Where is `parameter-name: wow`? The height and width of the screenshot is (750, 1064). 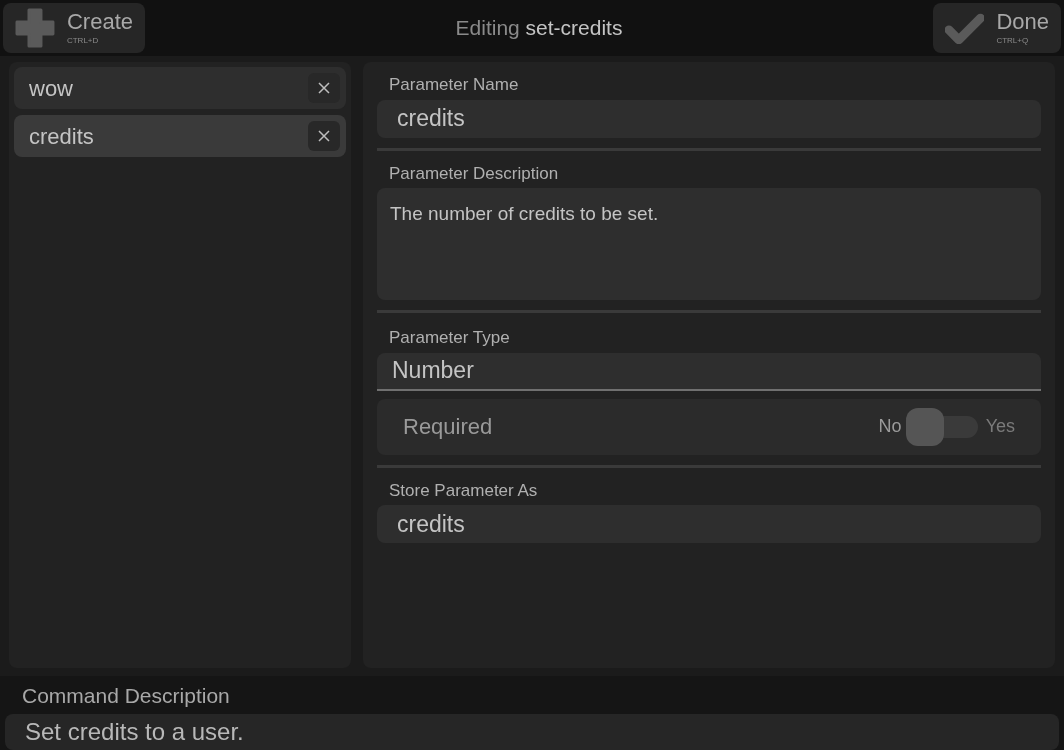 parameter-name: wow is located at coordinates (51, 88).